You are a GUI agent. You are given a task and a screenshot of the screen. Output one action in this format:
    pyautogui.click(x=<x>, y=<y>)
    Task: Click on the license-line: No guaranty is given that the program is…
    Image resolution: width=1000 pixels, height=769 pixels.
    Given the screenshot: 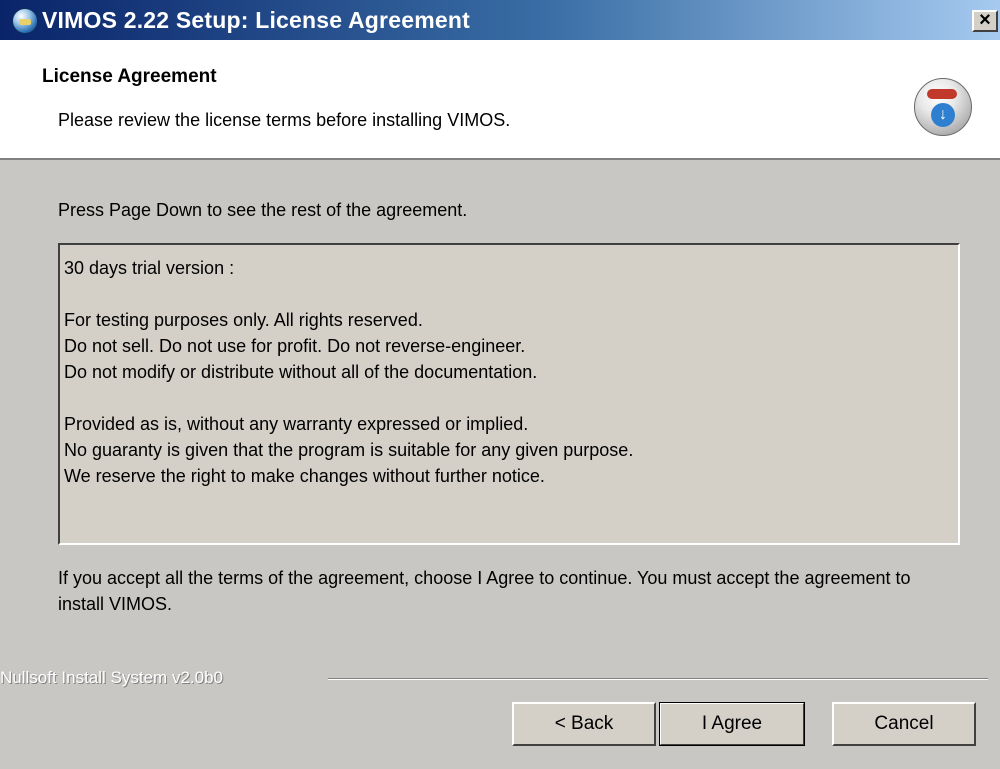 What is the action you would take?
    pyautogui.click(x=349, y=450)
    